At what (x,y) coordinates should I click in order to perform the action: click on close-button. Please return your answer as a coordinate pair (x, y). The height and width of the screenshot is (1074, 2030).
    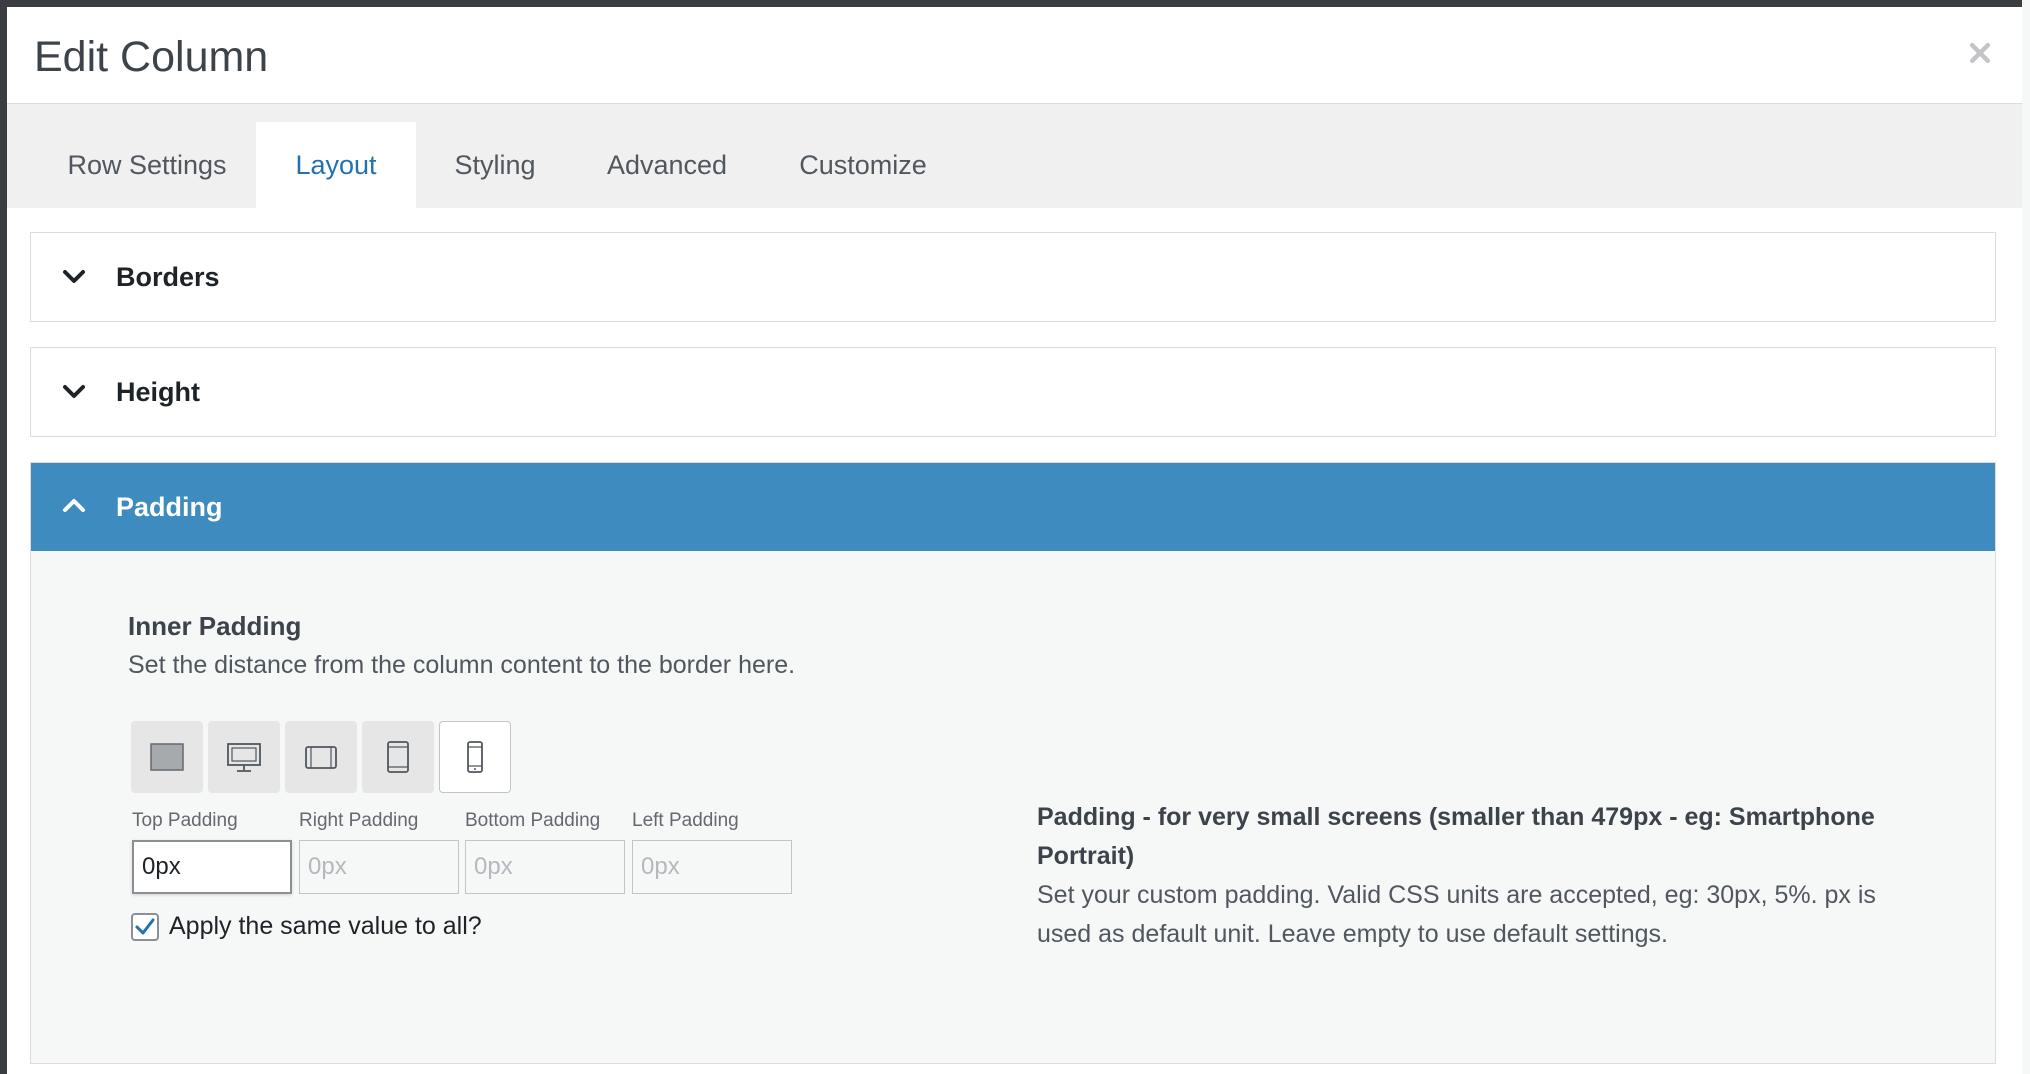
    Looking at the image, I should click on (1980, 53).